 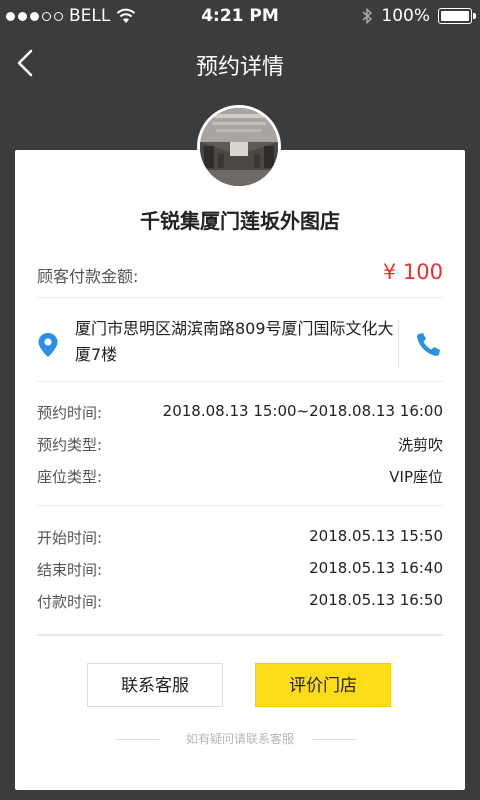 I want to click on payment-label: 顾客付款金额:, so click(x=88, y=276).